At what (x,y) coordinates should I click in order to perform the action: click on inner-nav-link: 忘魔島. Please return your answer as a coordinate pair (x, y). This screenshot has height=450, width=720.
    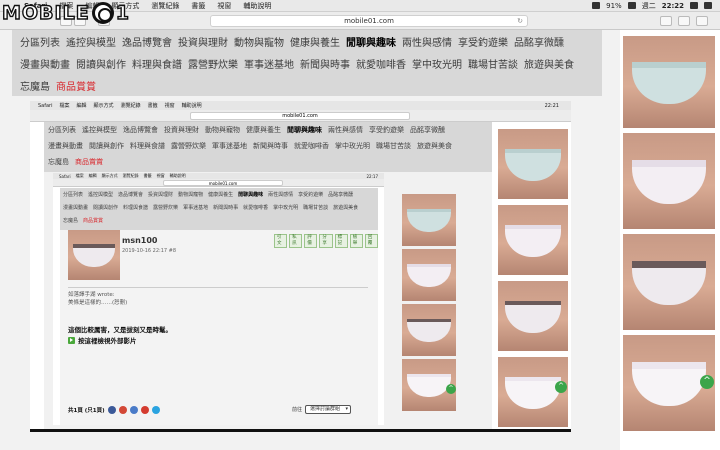
    Looking at the image, I should click on (71, 221).